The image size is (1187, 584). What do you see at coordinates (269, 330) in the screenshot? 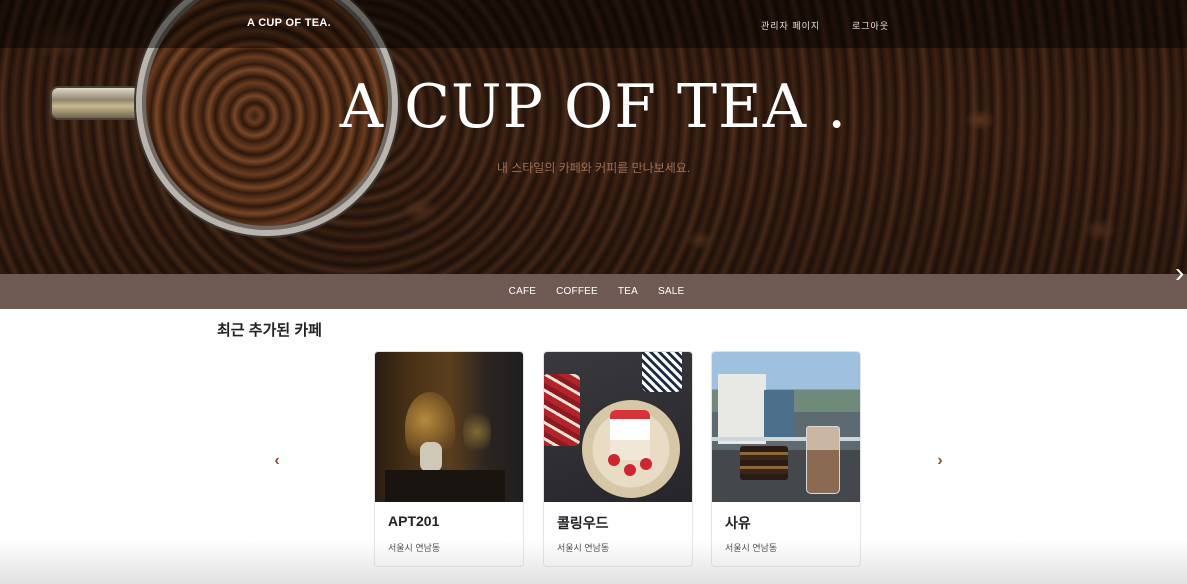
I see `section-title: 최근 추가된 카페` at bounding box center [269, 330].